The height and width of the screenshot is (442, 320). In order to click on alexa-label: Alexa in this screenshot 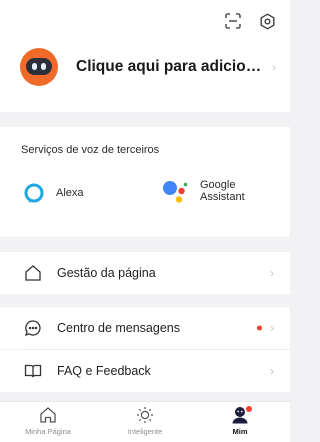, I will do `click(70, 193)`.